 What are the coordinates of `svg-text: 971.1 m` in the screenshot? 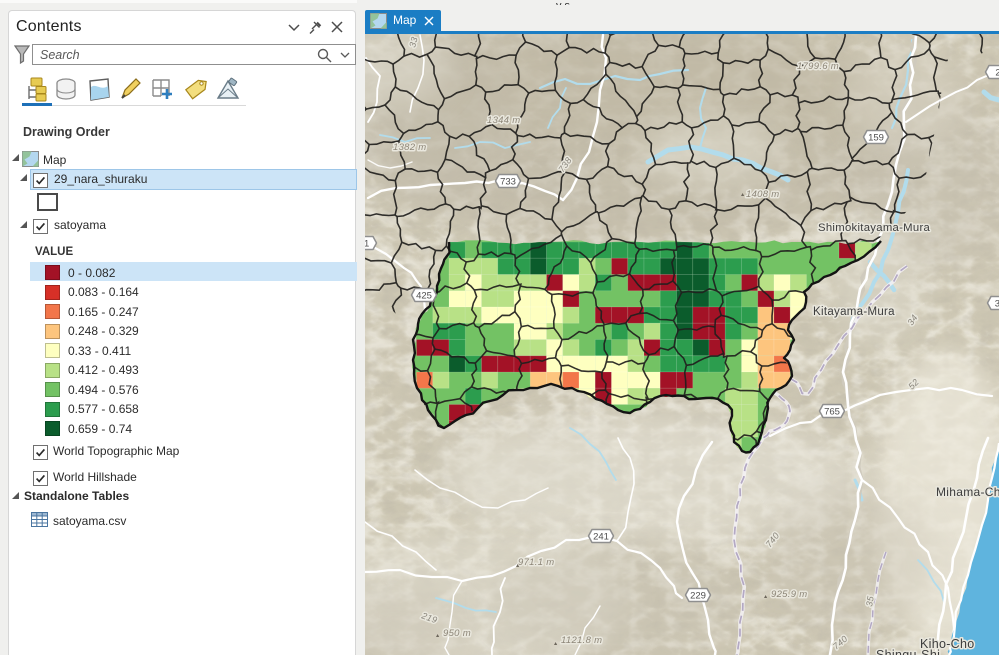 It's located at (536, 562).